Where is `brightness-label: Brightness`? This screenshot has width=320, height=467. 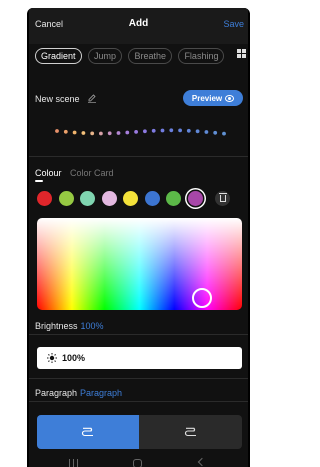 brightness-label: Brightness is located at coordinates (56, 326).